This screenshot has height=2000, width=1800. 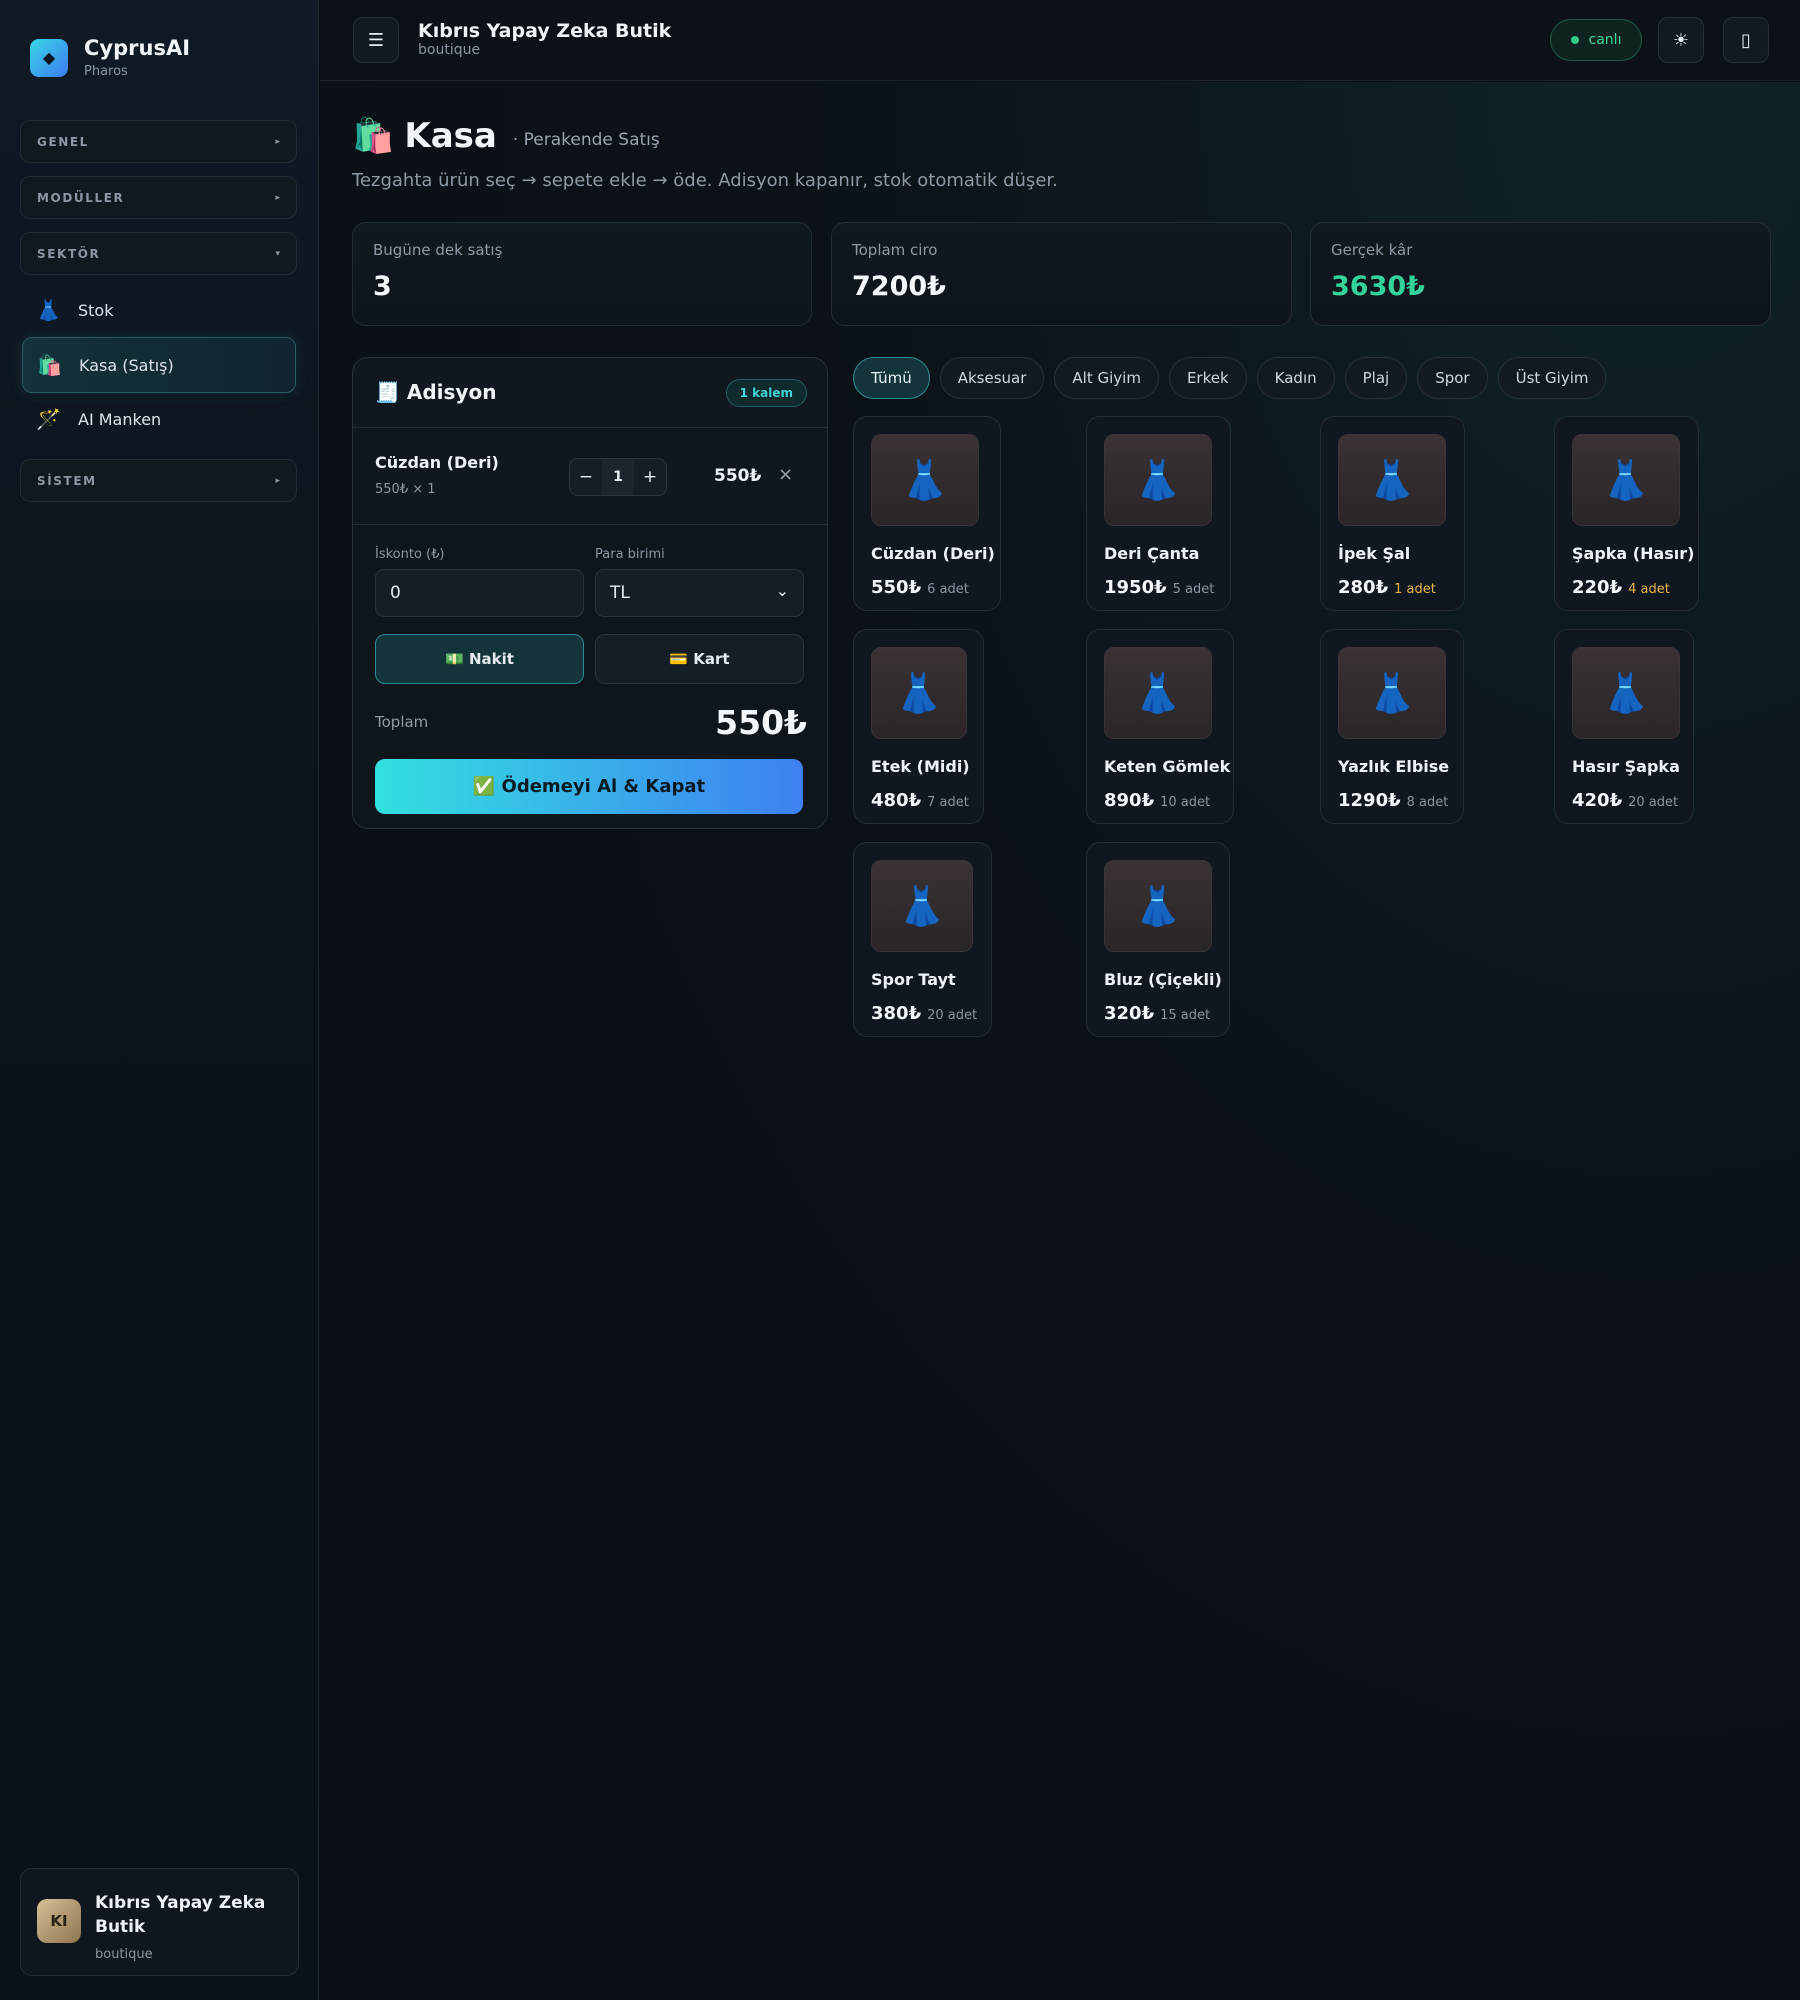 I want to click on nav-group-sistem: SİSTEM ▸, so click(x=158, y=480).